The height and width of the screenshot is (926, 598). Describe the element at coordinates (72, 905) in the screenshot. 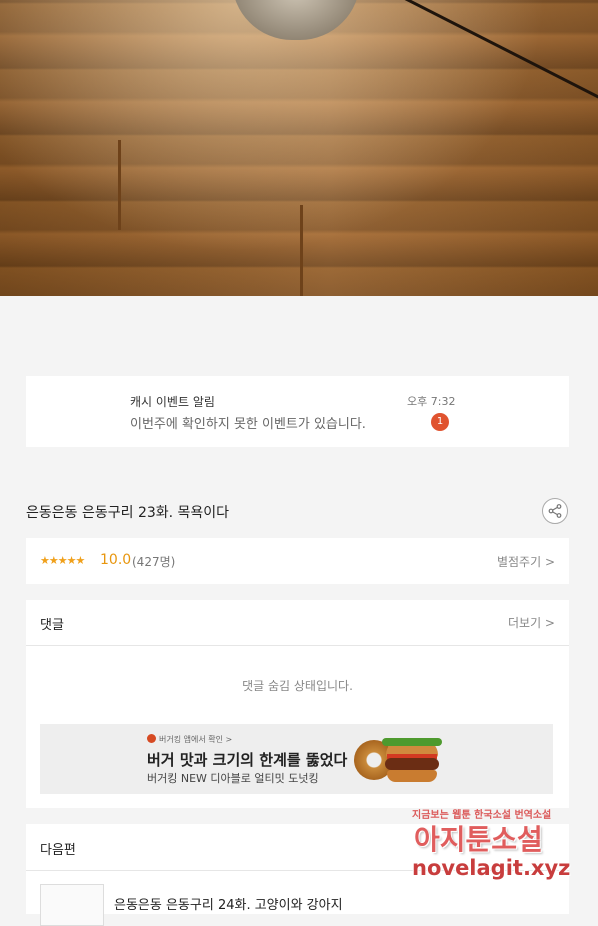

I see `next-episode-thumbnail` at that location.